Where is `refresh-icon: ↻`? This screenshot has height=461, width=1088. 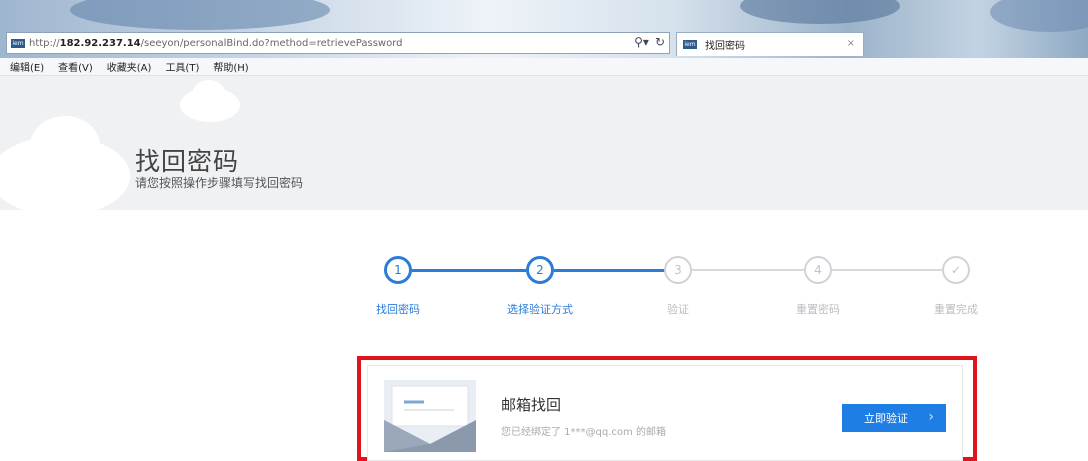 refresh-icon: ↻ is located at coordinates (660, 42).